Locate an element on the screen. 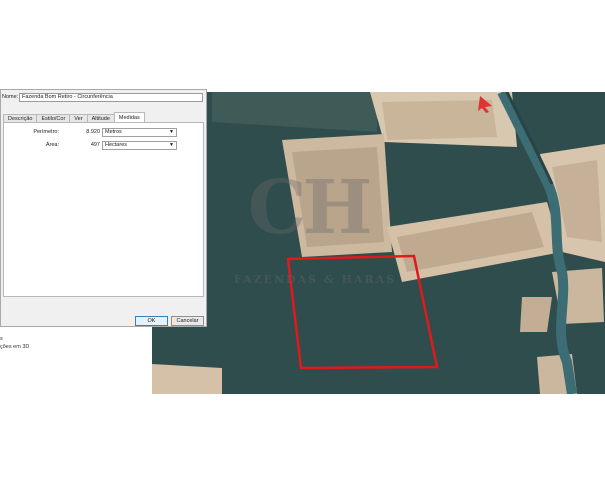  perimeter-unit-value: Metros is located at coordinates (113, 132).